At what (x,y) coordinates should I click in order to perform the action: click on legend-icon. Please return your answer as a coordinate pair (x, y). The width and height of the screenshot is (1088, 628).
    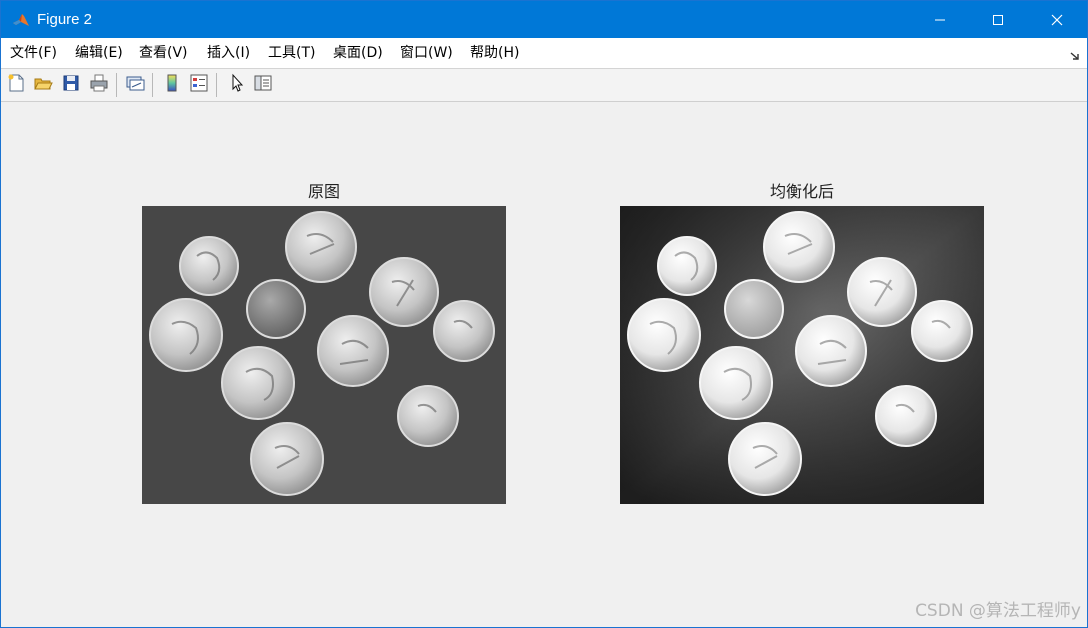
    Looking at the image, I should click on (199, 85).